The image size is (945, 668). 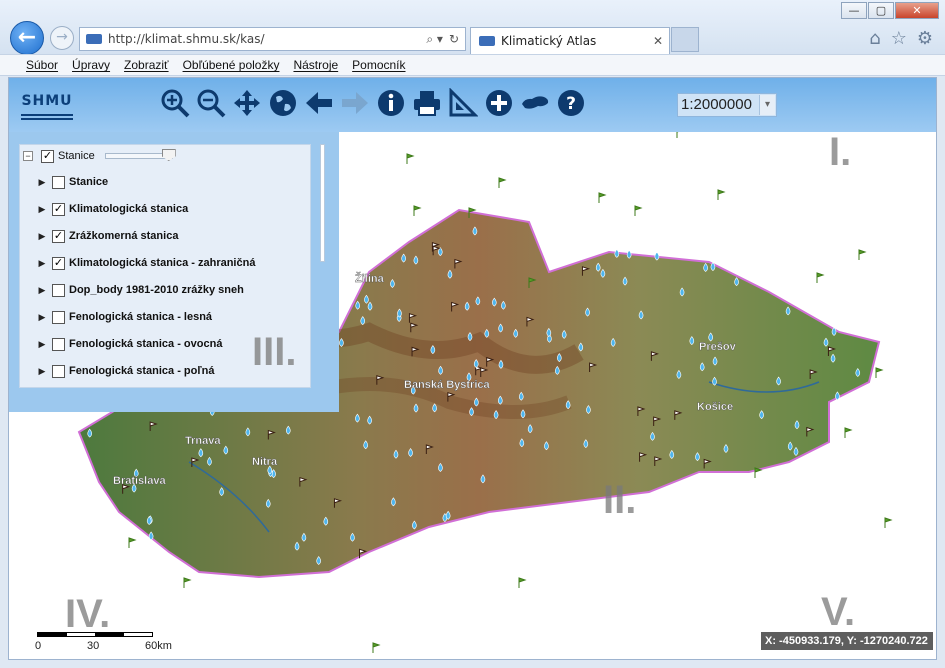 I want to click on back-arrow-icon, so click(x=319, y=103).